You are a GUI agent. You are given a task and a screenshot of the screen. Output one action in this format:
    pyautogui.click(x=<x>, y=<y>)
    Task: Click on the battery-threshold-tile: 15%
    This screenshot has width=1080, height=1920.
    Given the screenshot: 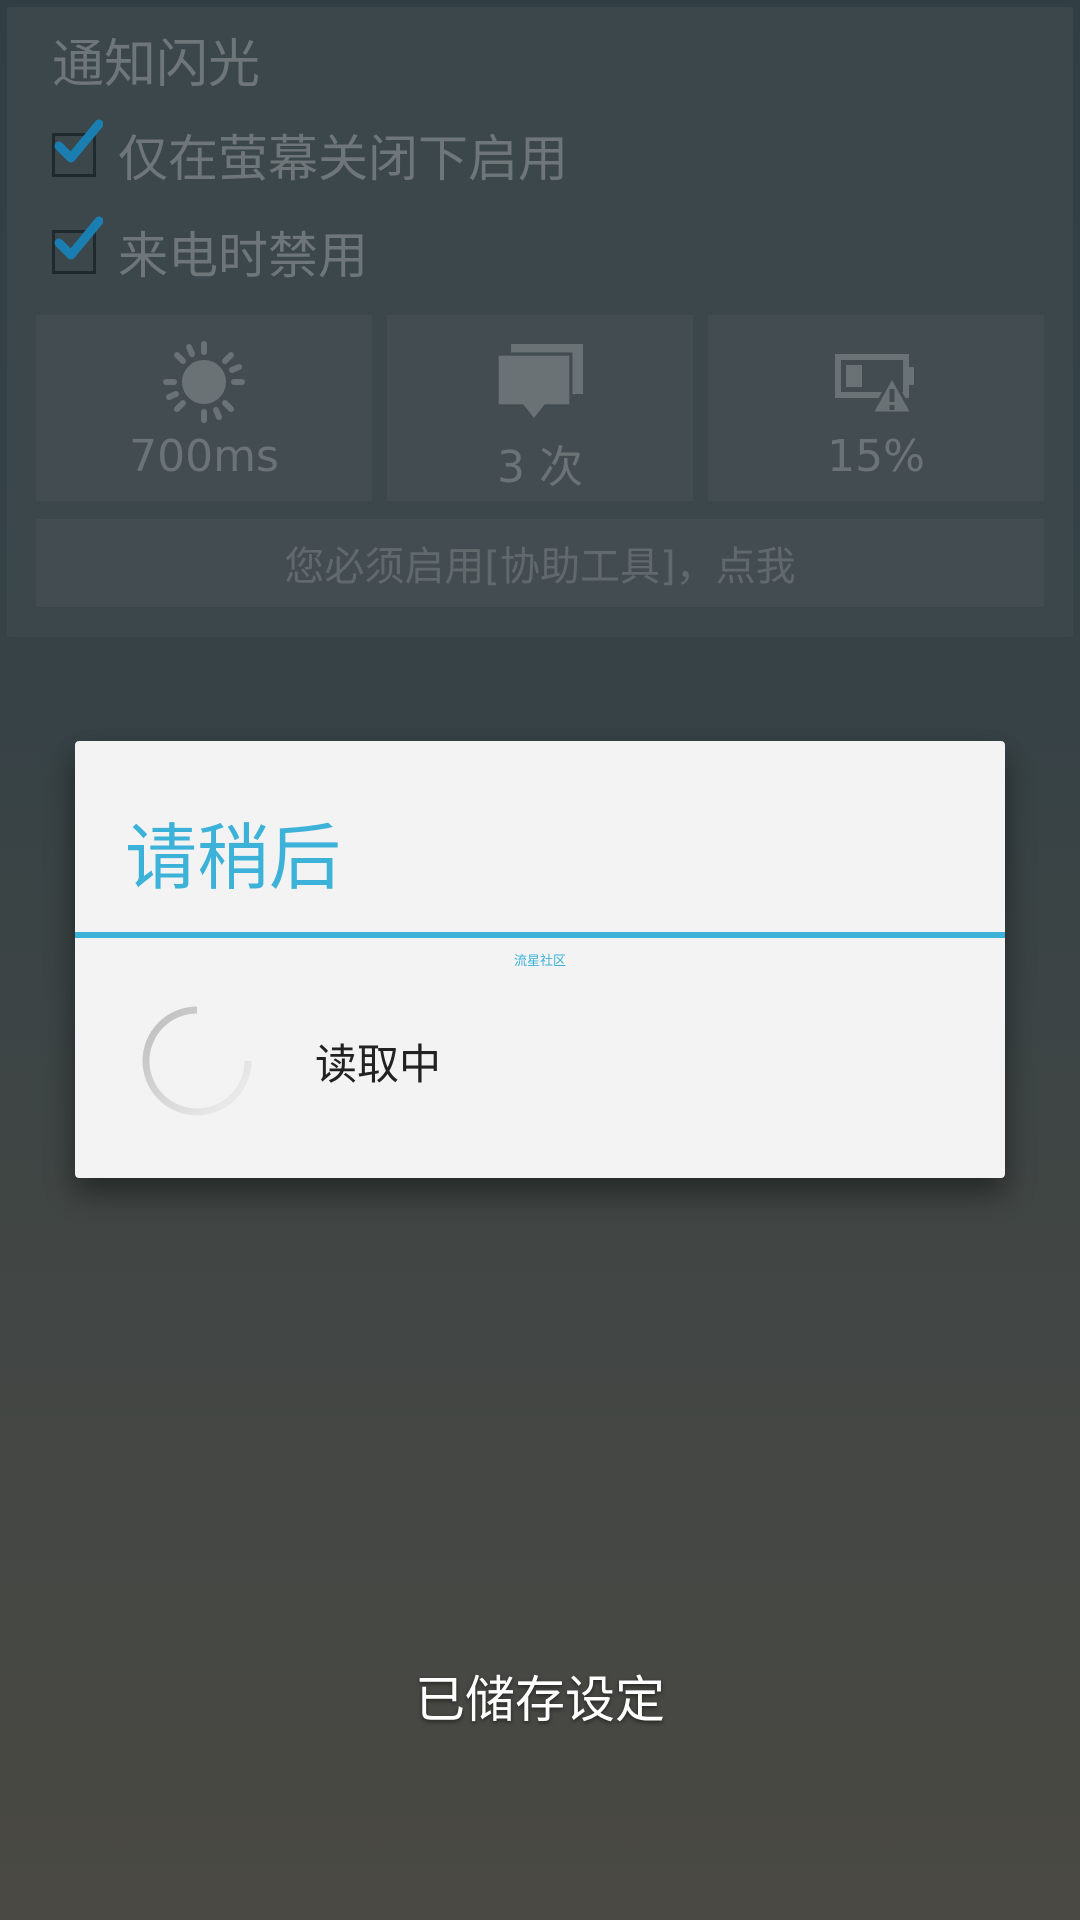 What is the action you would take?
    pyautogui.click(x=876, y=408)
    